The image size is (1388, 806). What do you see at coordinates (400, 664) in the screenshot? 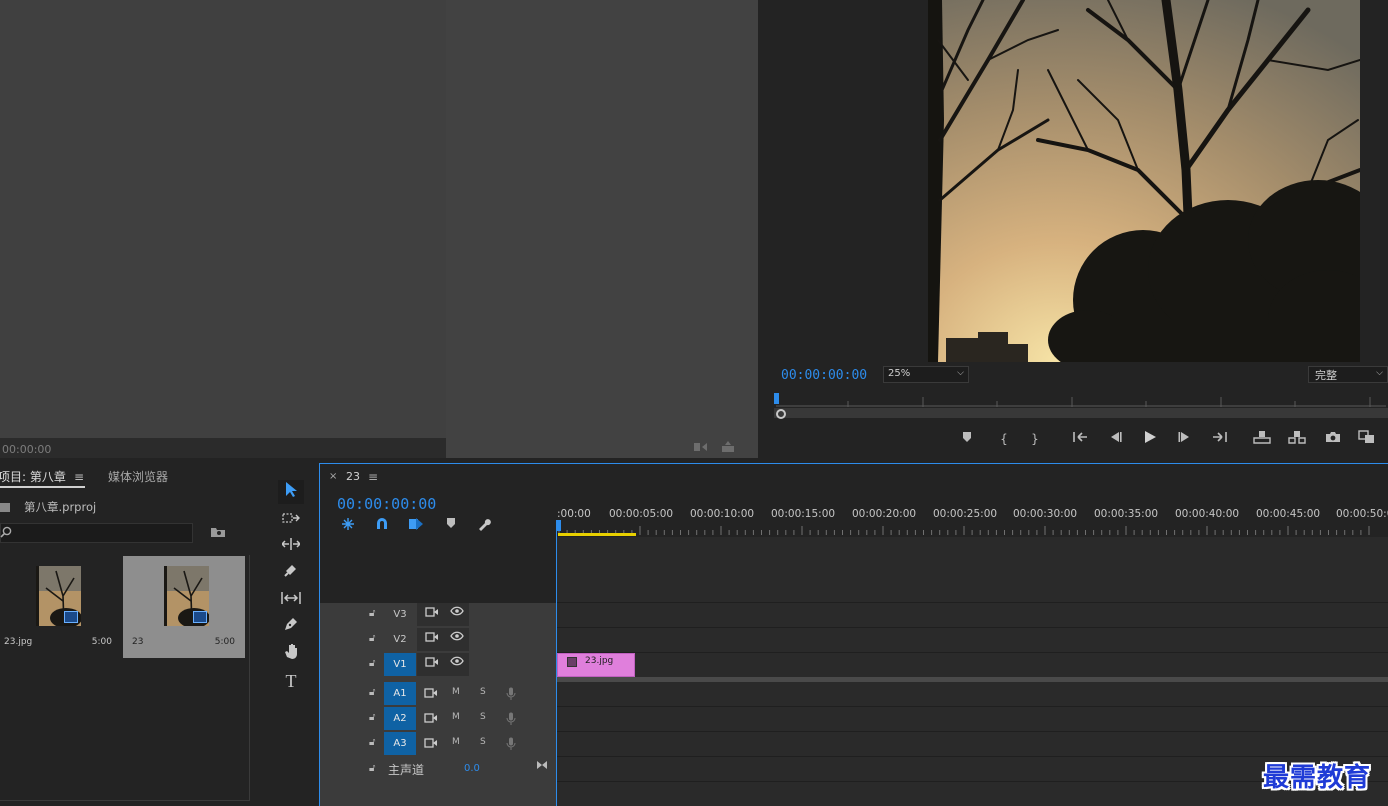
I see `track-target-v1: V1` at bounding box center [400, 664].